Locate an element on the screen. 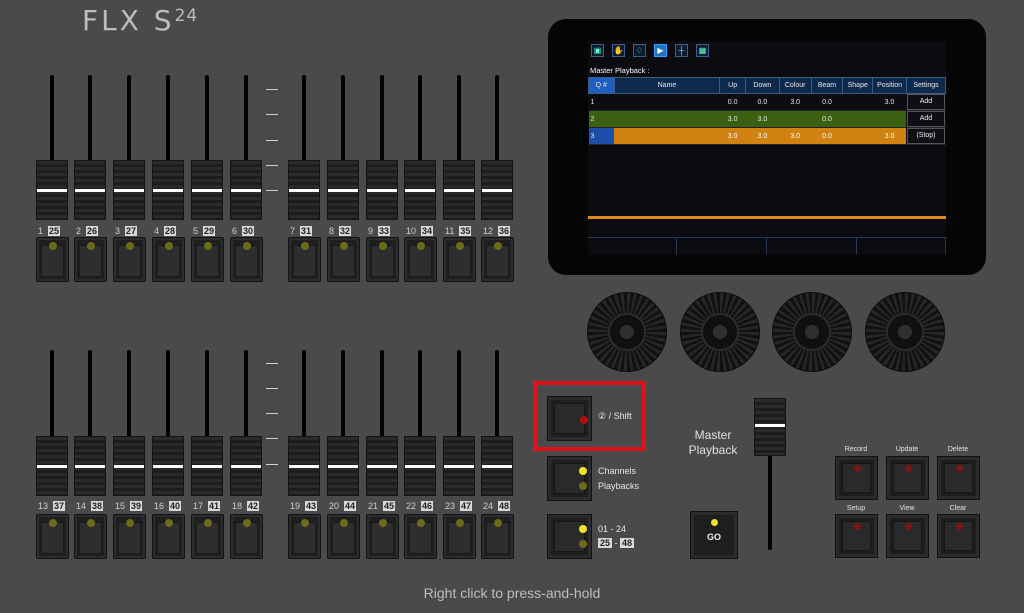  setup-button is located at coordinates (856, 536).